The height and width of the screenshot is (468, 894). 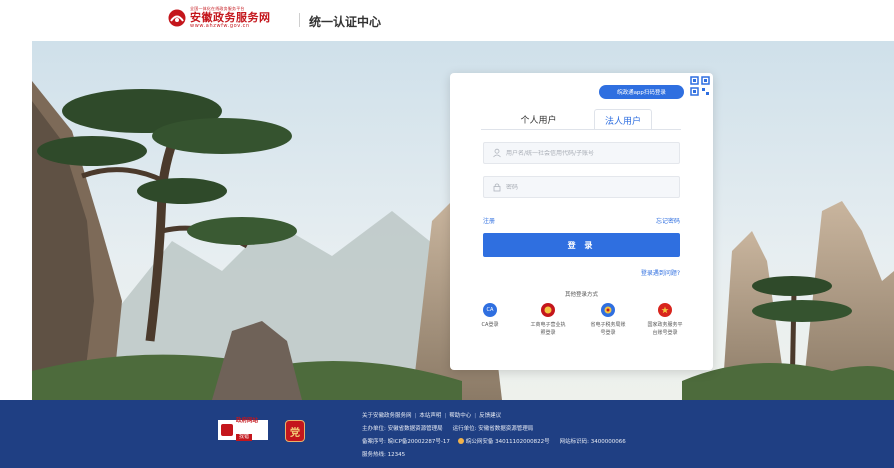 What do you see at coordinates (489, 220) in the screenshot?
I see `register-link: 注册` at bounding box center [489, 220].